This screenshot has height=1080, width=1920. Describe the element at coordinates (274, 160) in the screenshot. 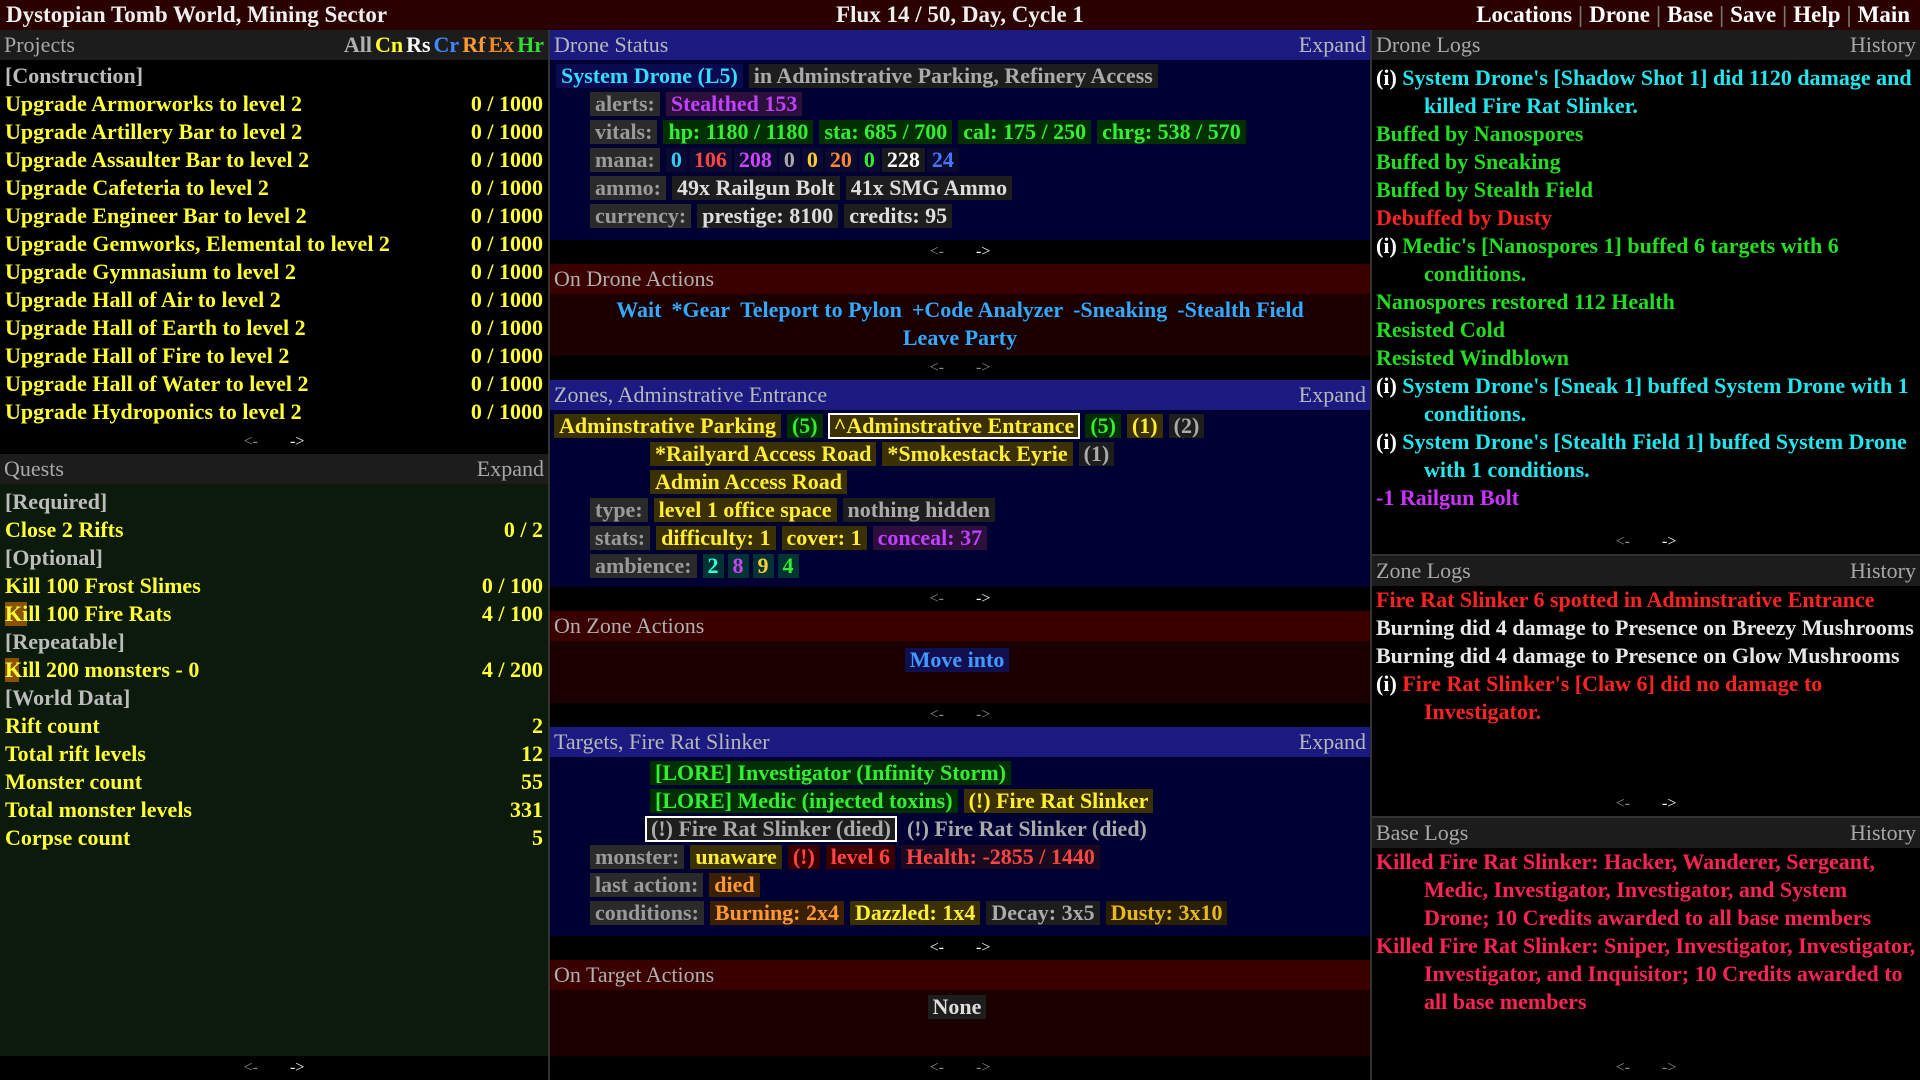

I see `project-item: Upgrade Assaulter Bar to level 2 0 / 1000` at that location.